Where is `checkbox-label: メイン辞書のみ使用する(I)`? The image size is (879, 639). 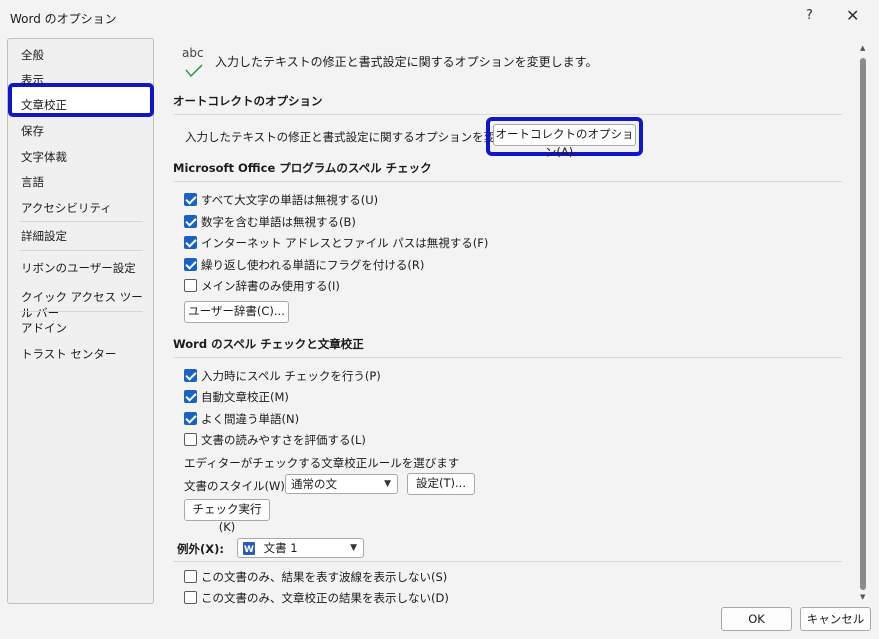
checkbox-label: メイン辞書のみ使用する(I) is located at coordinates (270, 286).